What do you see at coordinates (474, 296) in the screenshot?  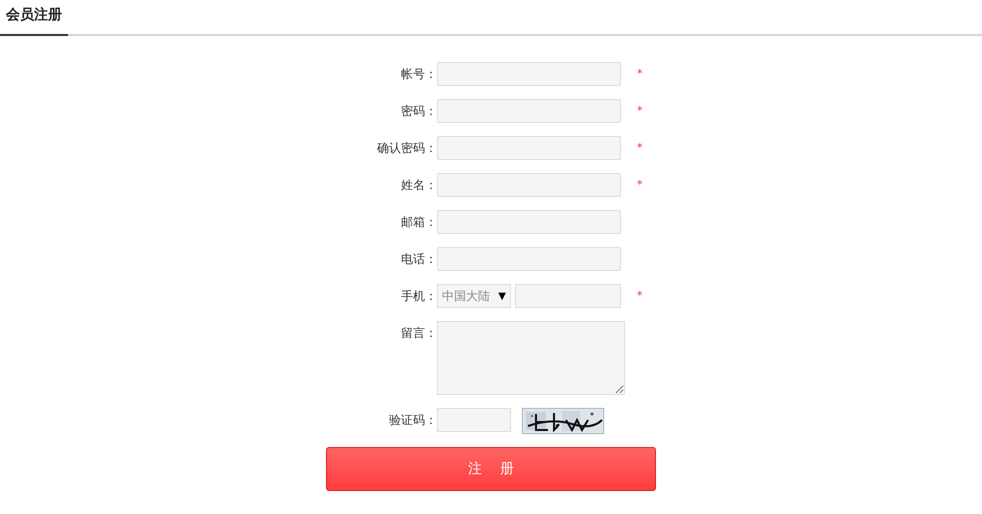 I see `region-select: 中国大陆 ▼` at bounding box center [474, 296].